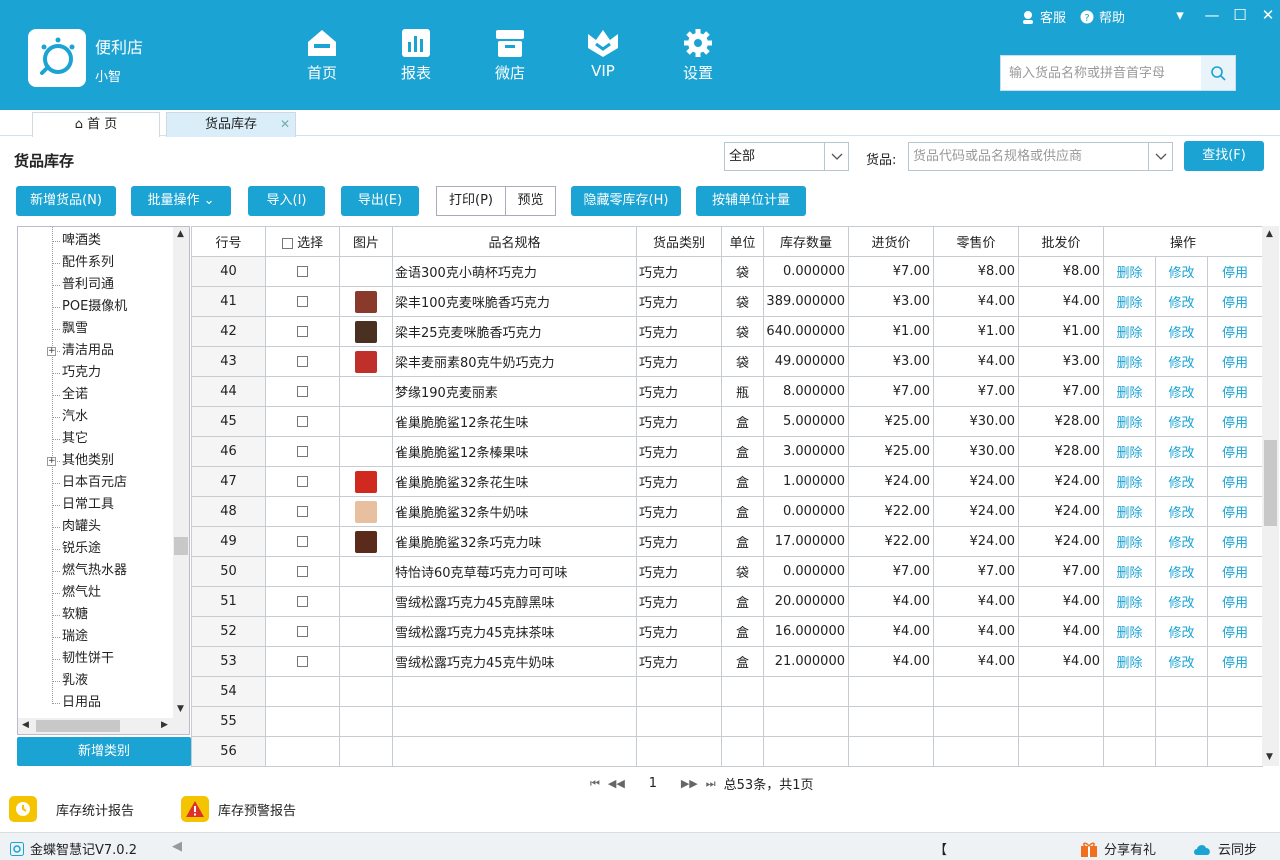 This screenshot has height=860, width=1280. What do you see at coordinates (727, 721) in the screenshot?
I see `table-row-empty: 55` at bounding box center [727, 721].